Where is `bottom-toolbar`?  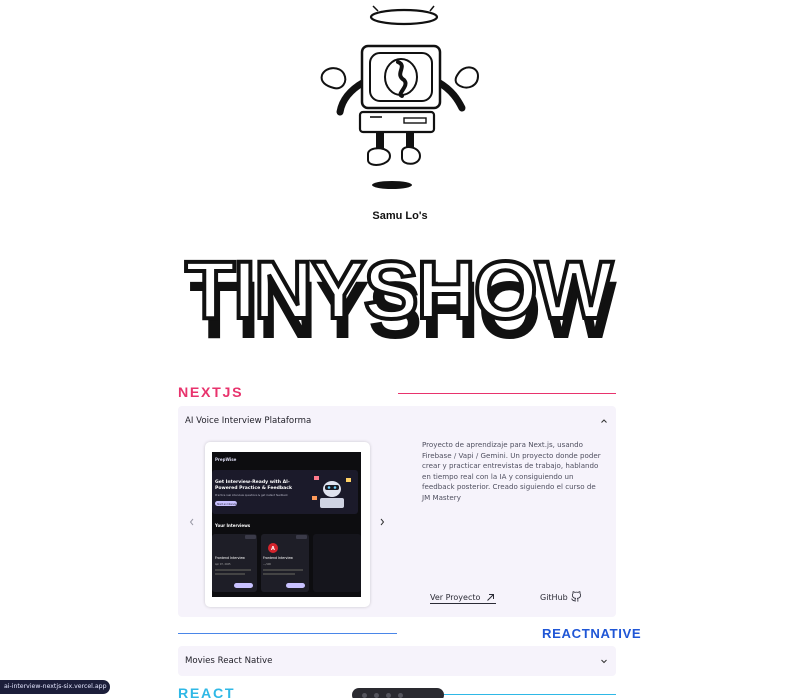
bottom-toolbar is located at coordinates (398, 693).